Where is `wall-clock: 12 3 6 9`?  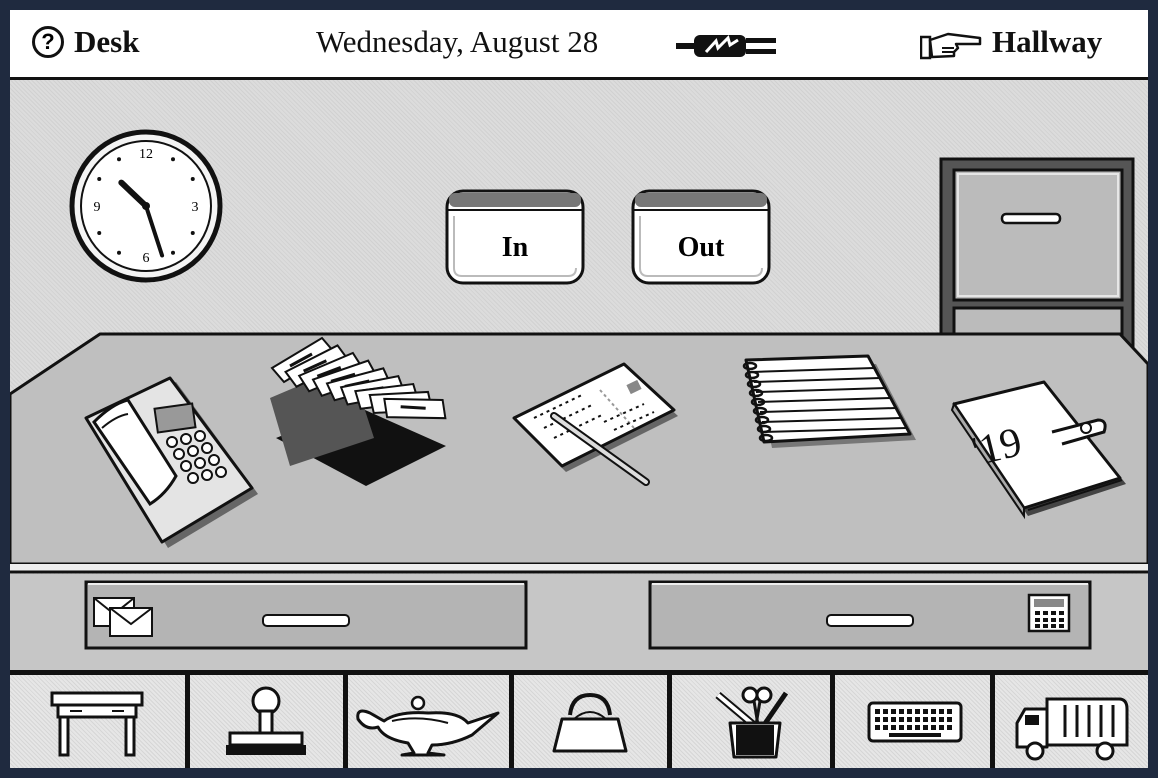
wall-clock: 12 3 6 9 is located at coordinates (146, 206).